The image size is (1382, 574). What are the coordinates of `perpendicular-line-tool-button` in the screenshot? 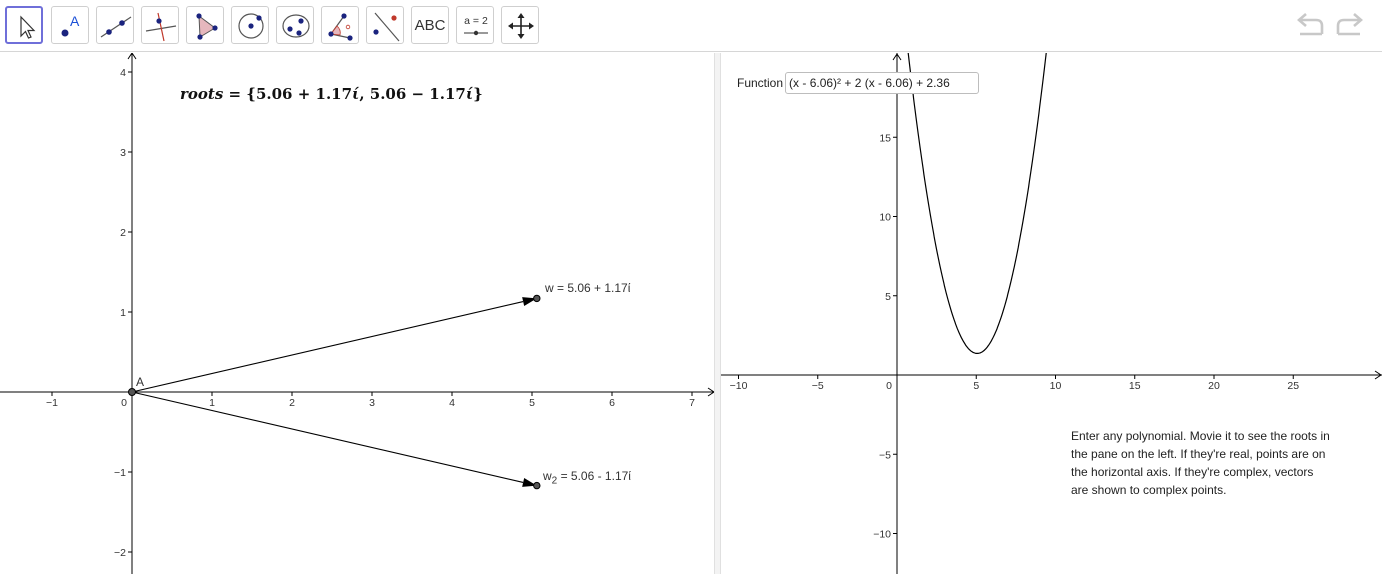 It's located at (160, 25).